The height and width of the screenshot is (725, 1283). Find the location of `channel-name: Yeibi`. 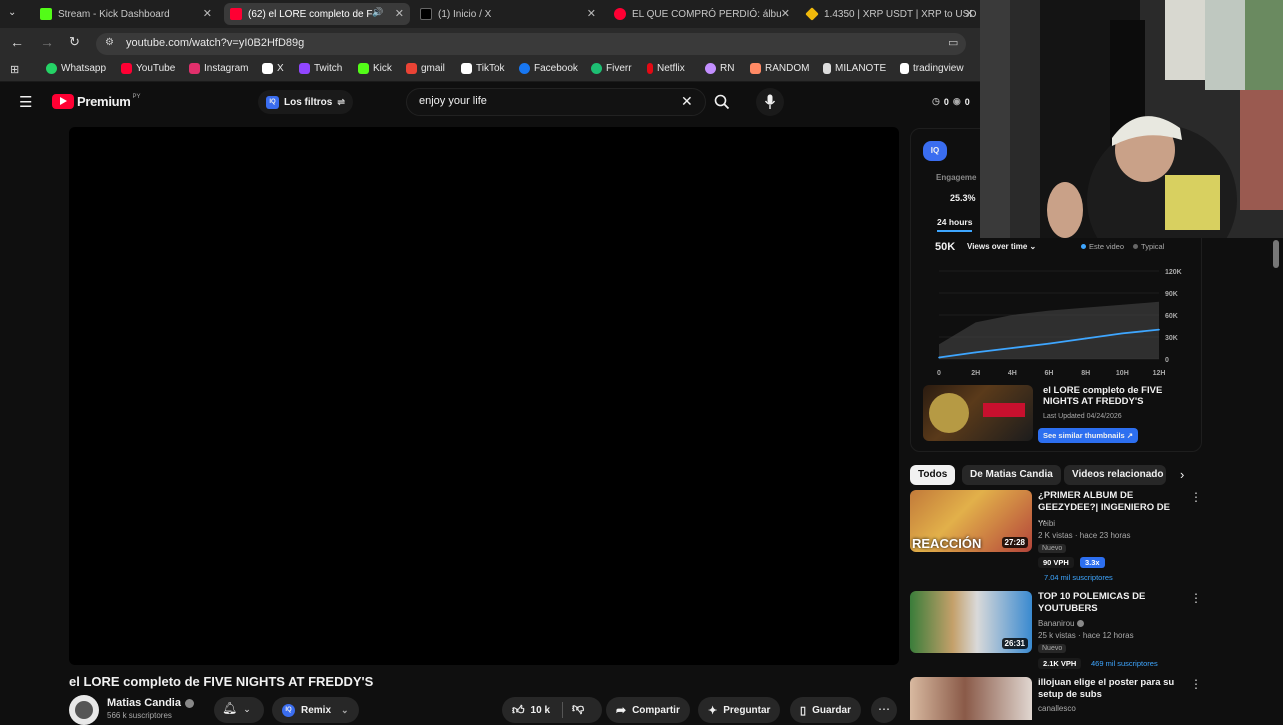

channel-name: Yeibi is located at coordinates (1047, 523).